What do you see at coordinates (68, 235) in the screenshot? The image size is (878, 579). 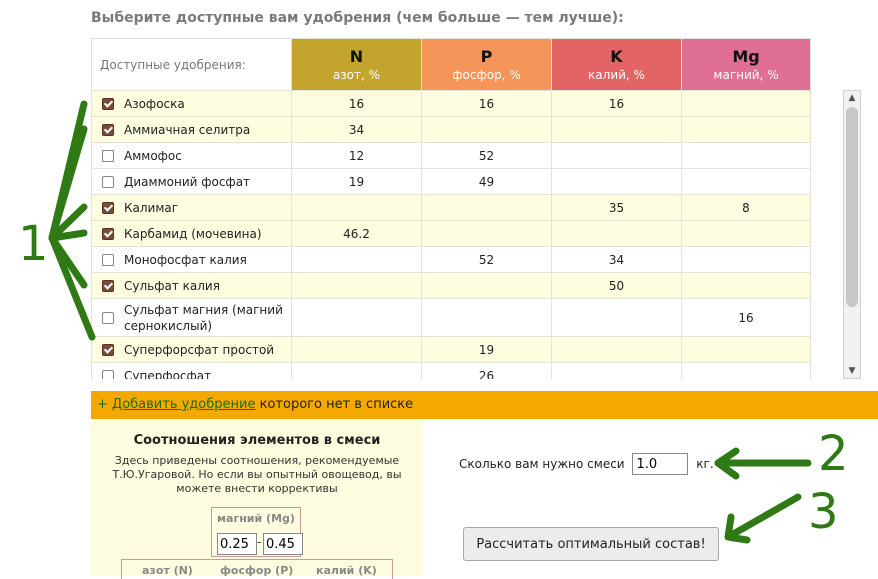 I see `arrow-1-d-icon` at bounding box center [68, 235].